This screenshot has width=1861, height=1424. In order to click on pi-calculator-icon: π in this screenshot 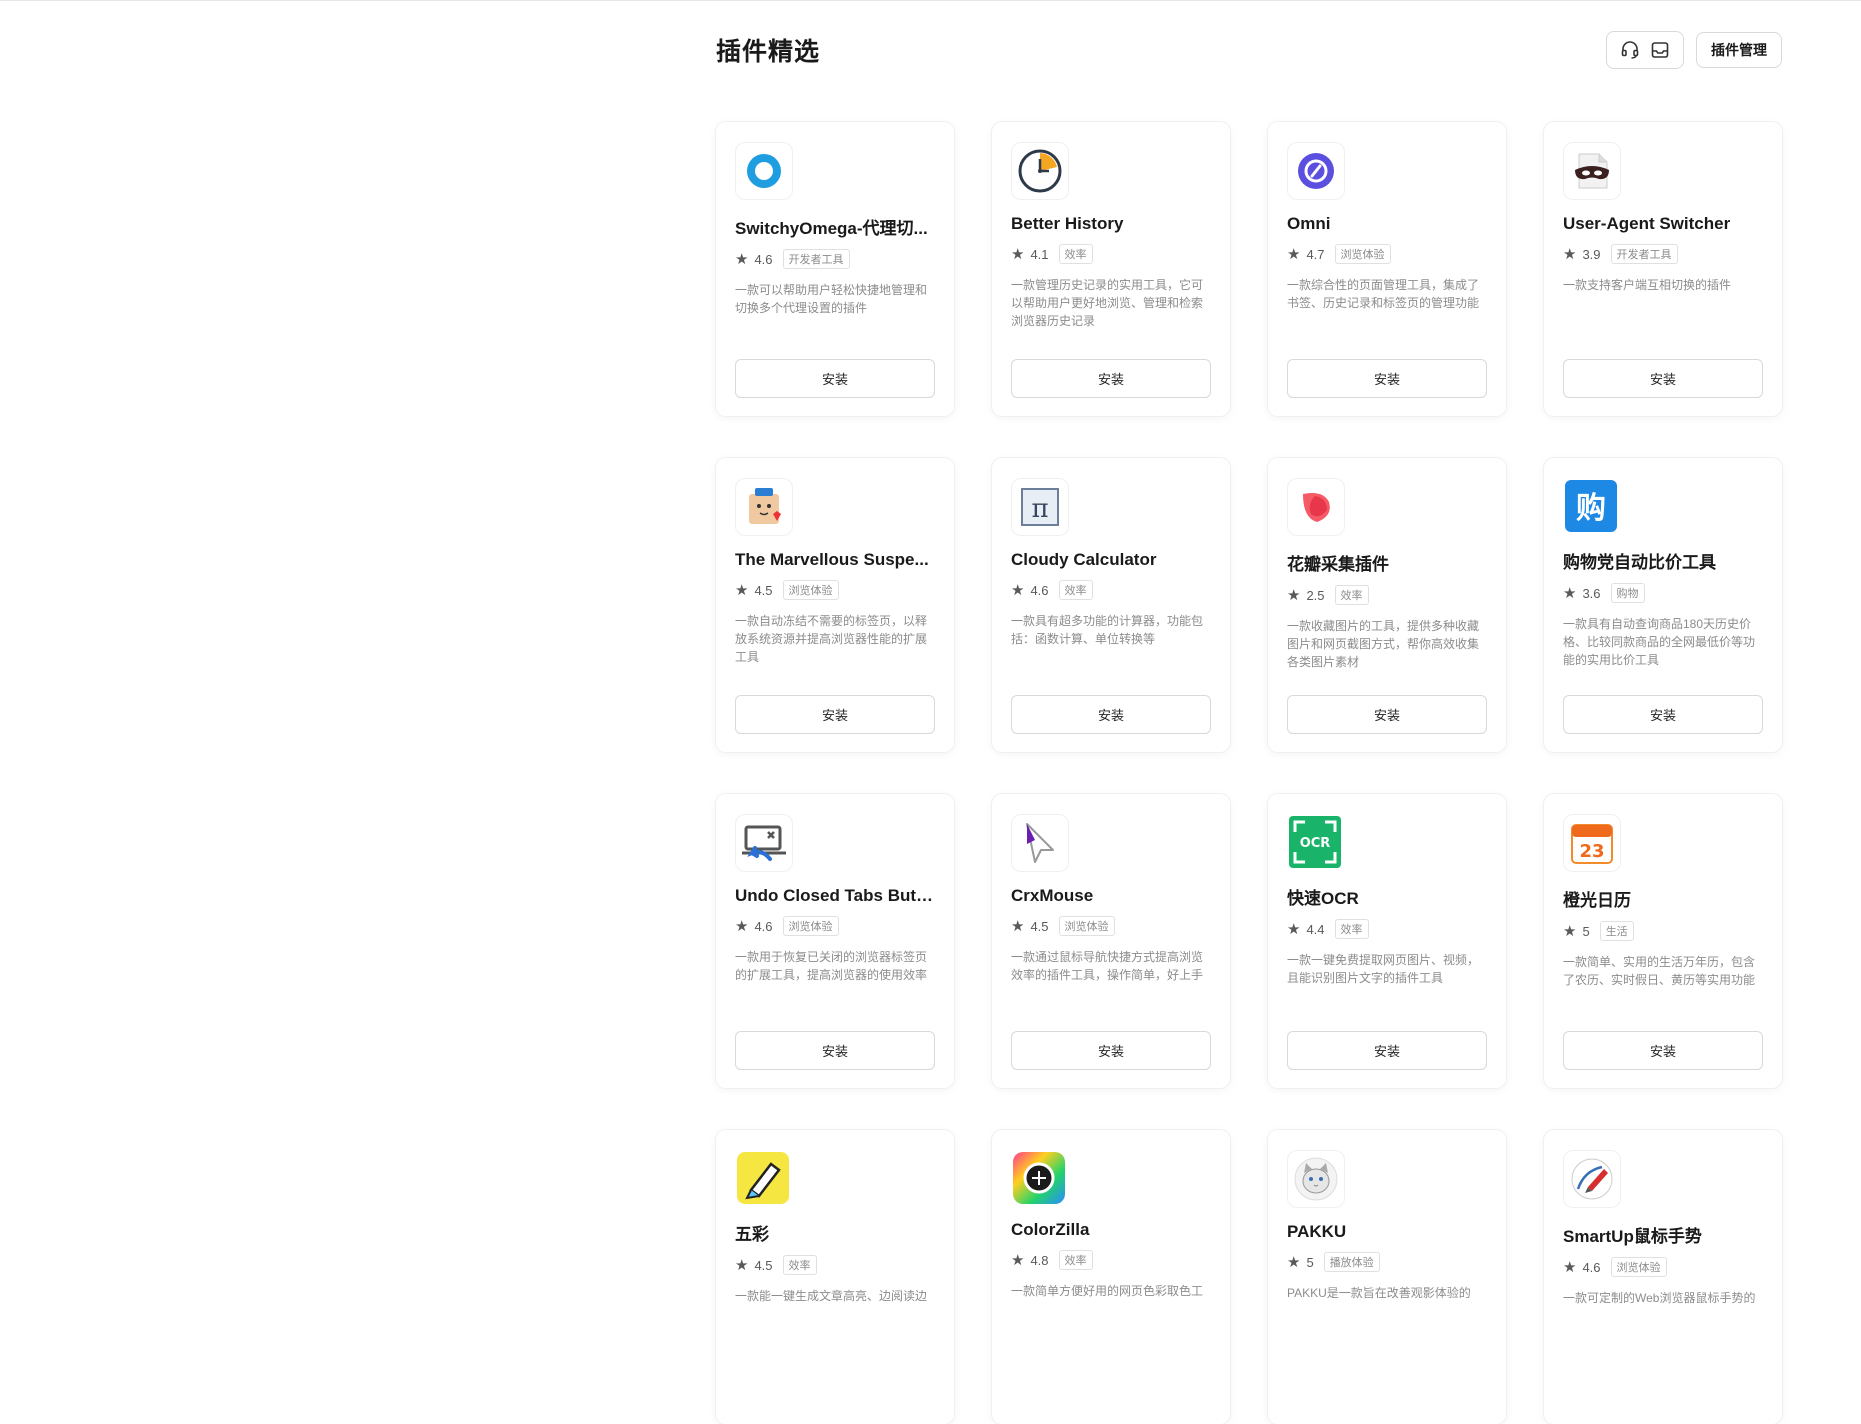, I will do `click(1040, 507)`.